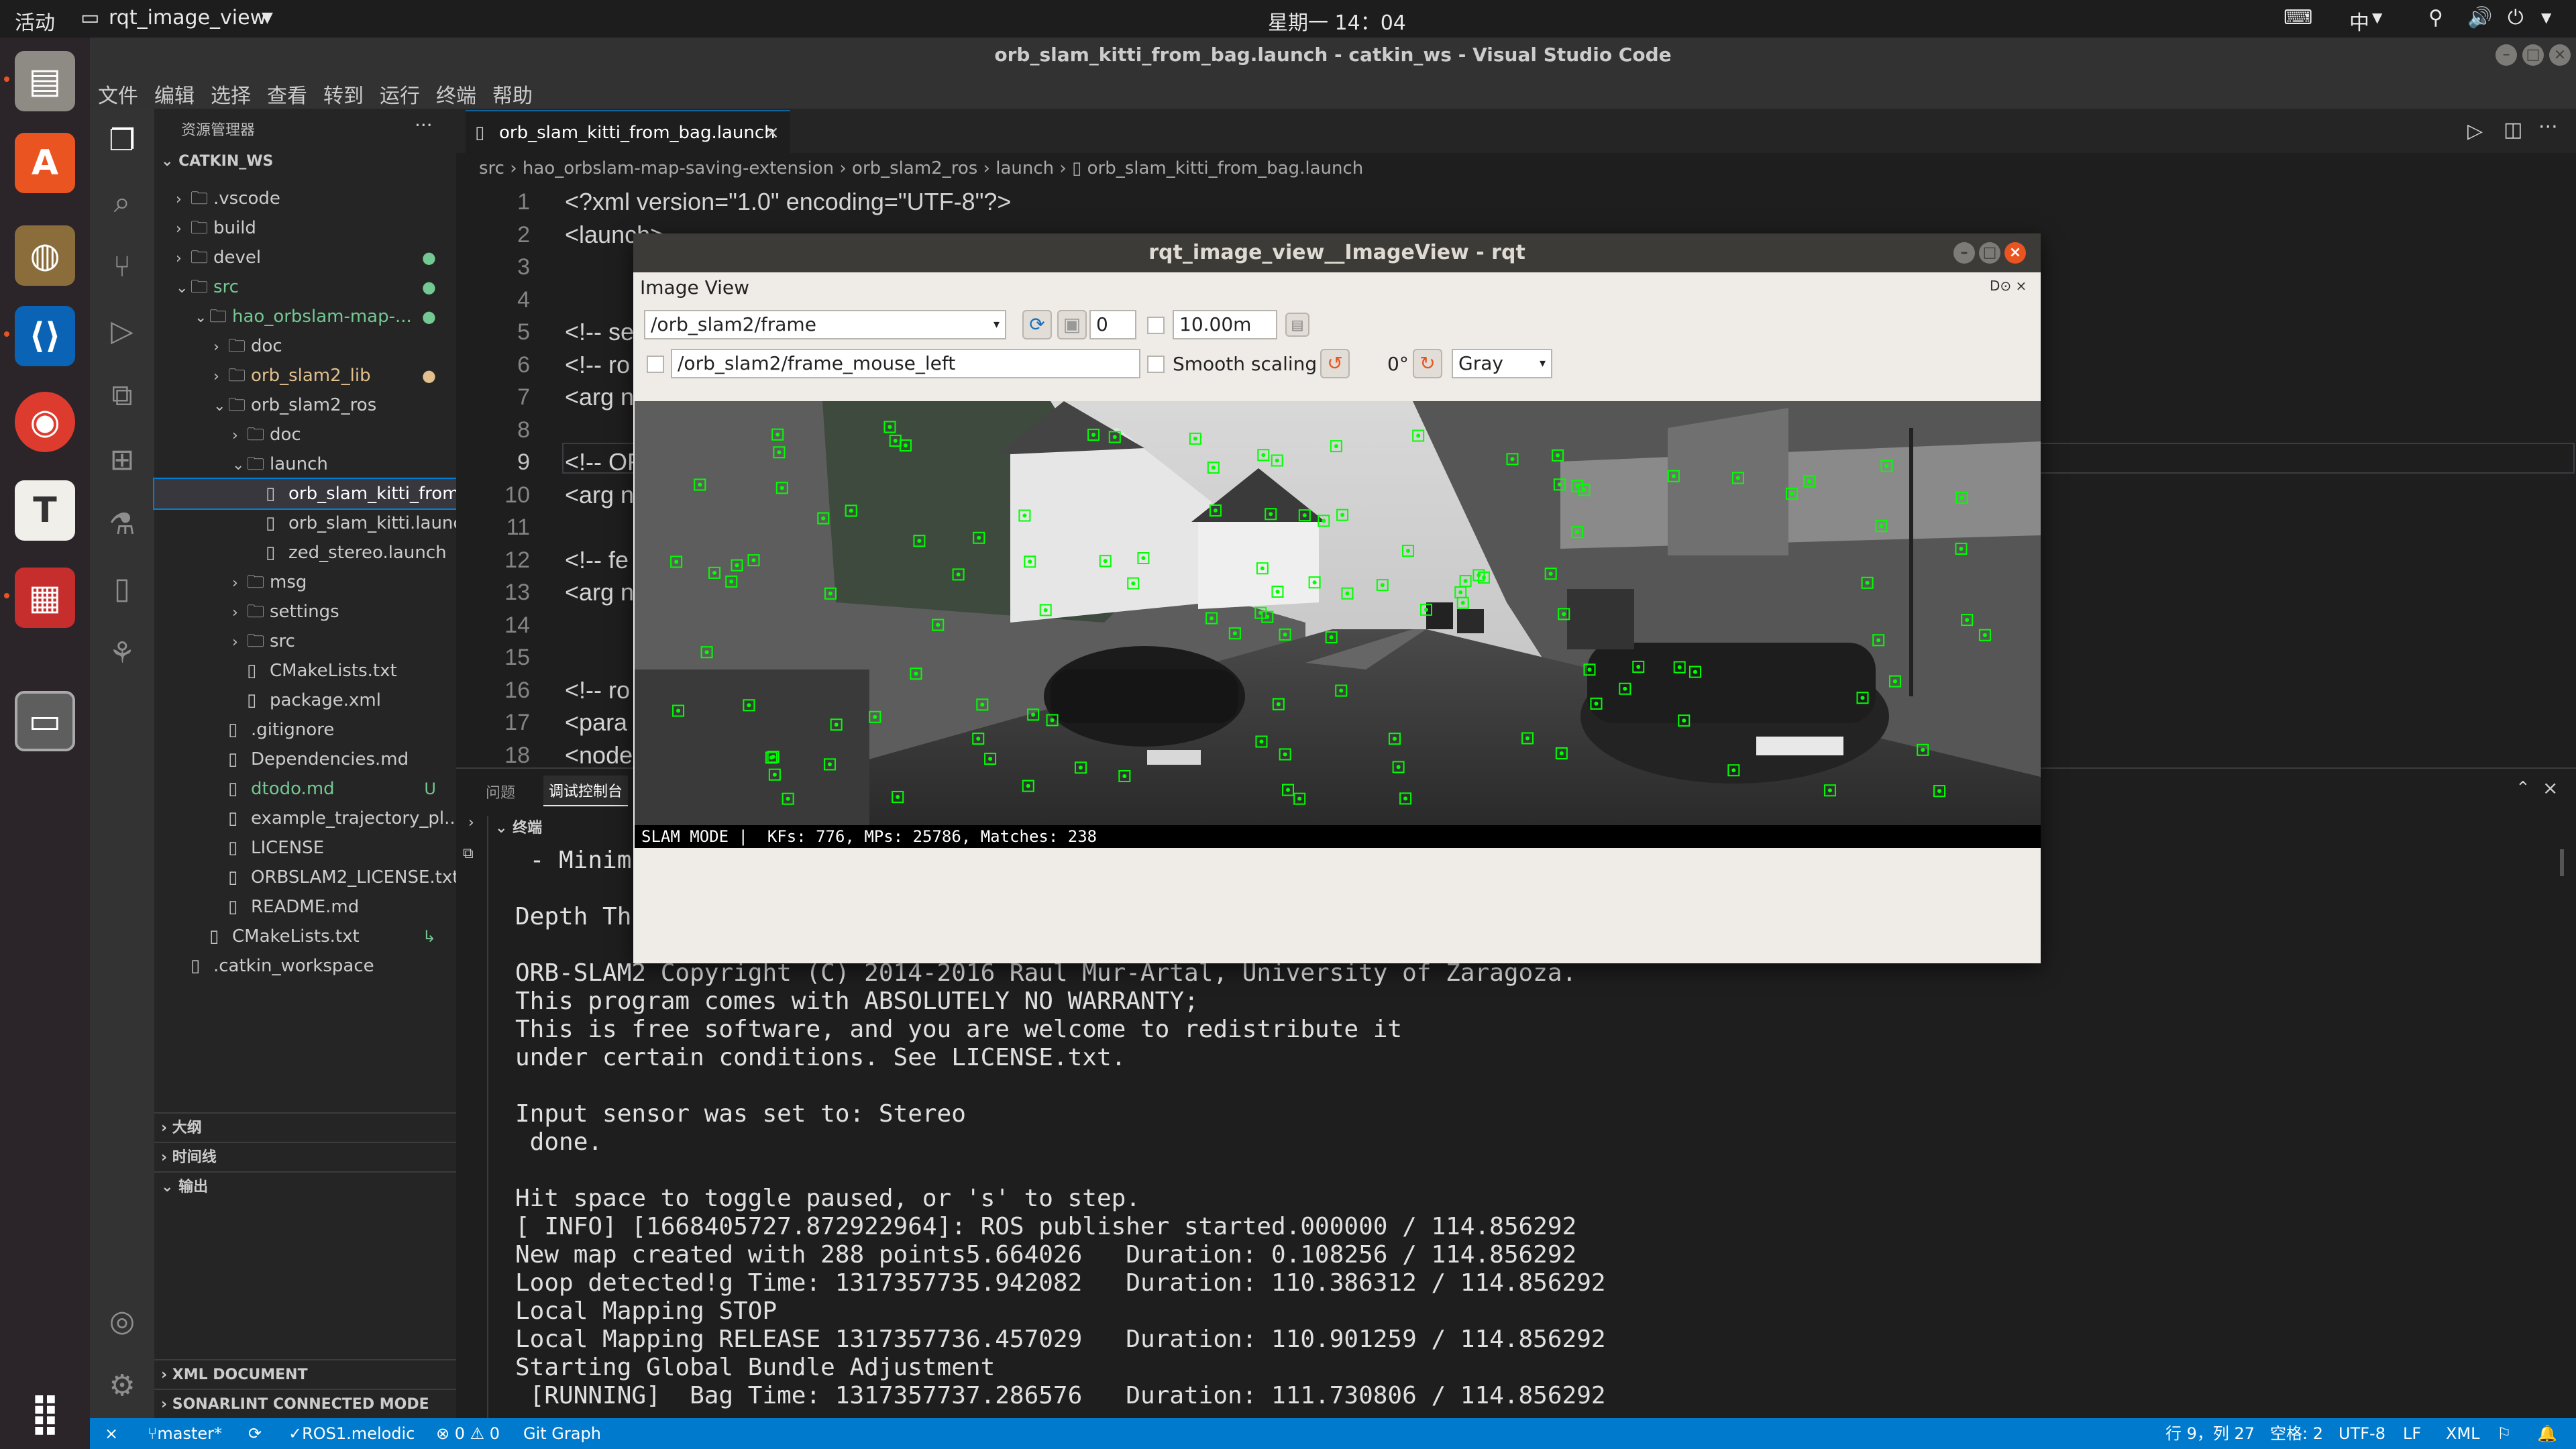  I want to click on tree-folder: › 🗀 .vscode, so click(305, 198).